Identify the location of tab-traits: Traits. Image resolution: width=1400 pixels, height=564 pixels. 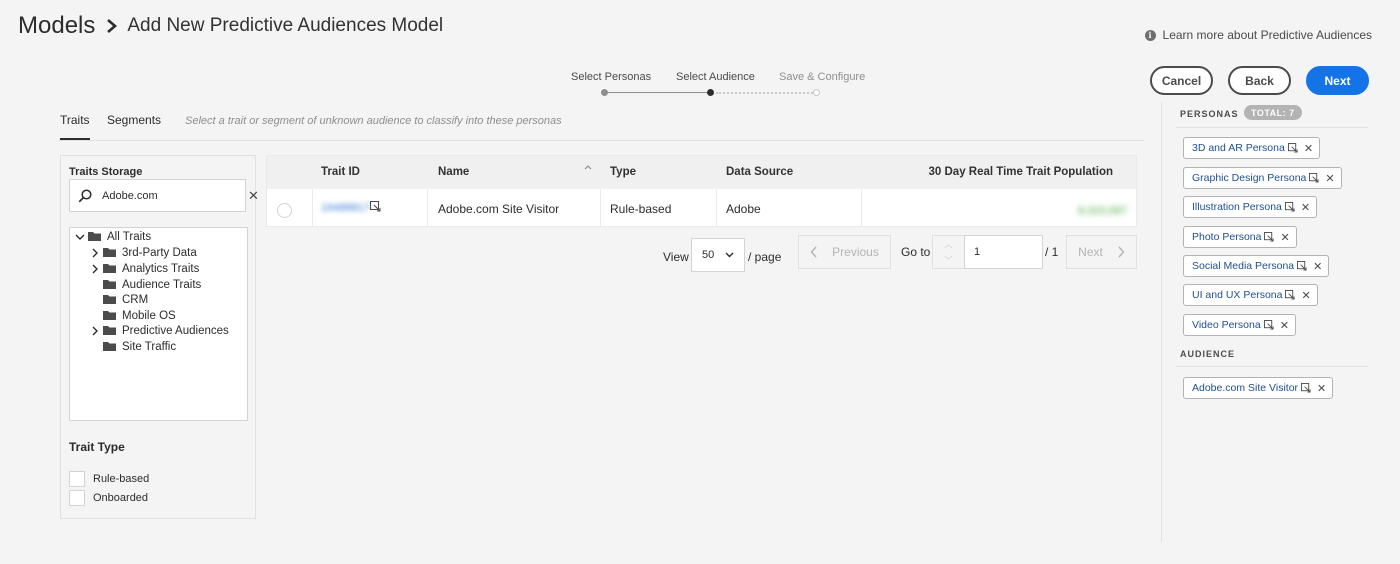
(75, 126).